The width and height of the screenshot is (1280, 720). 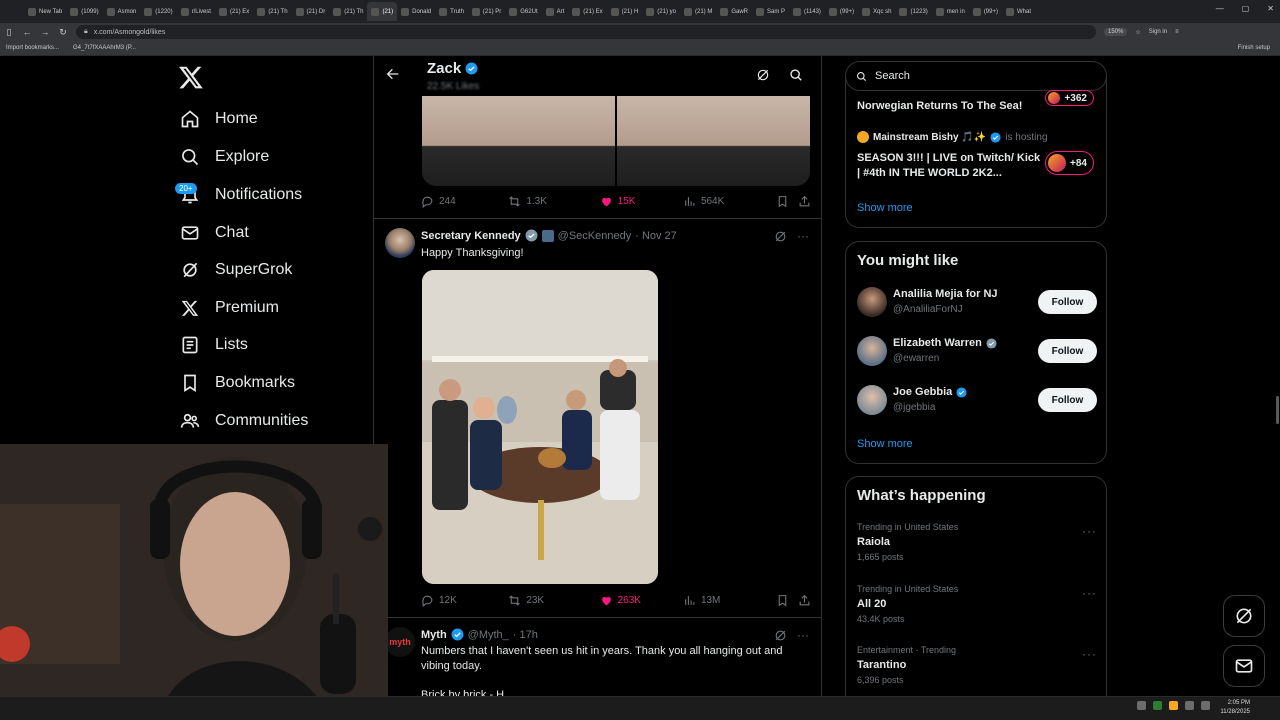 What do you see at coordinates (1141, 705) in the screenshot?
I see `tray-chevron-icon` at bounding box center [1141, 705].